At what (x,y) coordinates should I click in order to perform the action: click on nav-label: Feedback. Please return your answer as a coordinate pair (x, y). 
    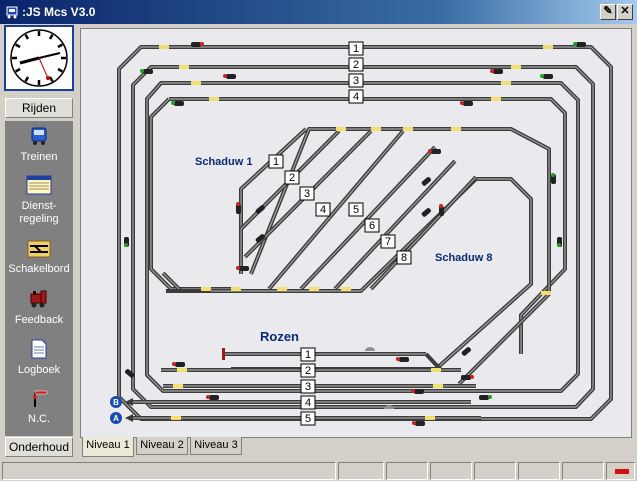
    Looking at the image, I should click on (39, 320).